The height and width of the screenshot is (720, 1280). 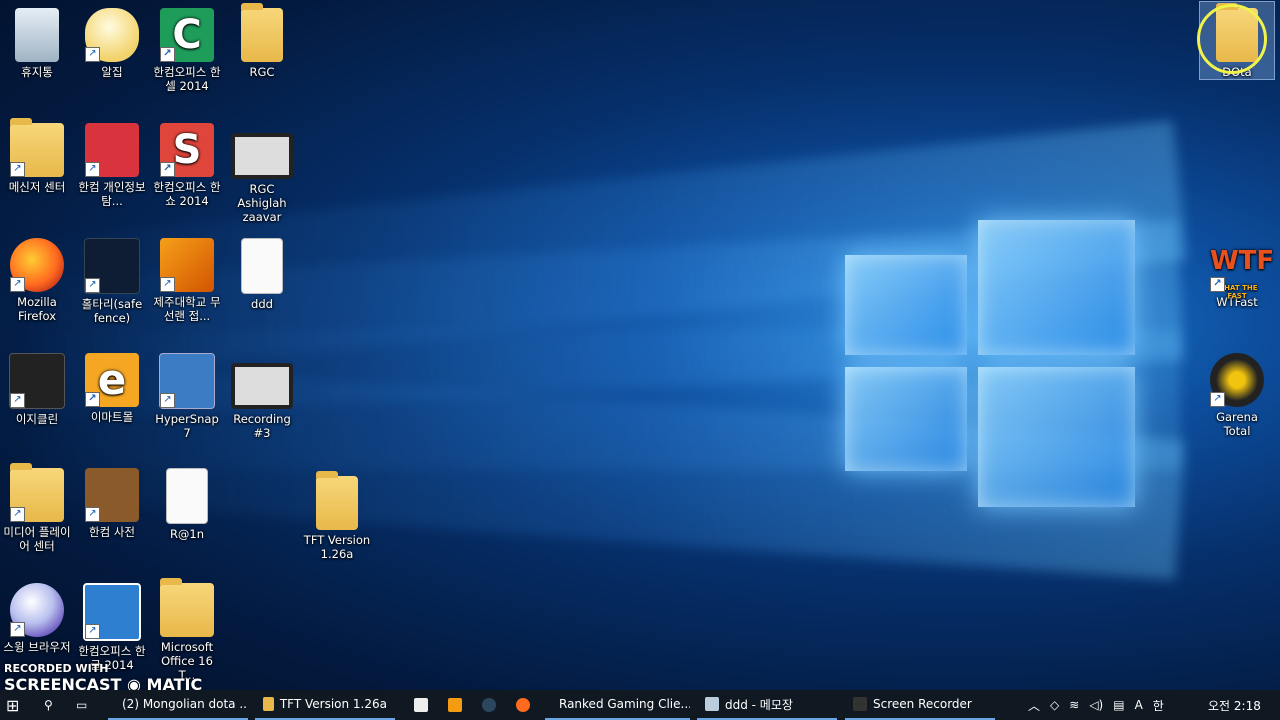 What do you see at coordinates (37, 147) in the screenshot?
I see `folder-icon: ↗` at bounding box center [37, 147].